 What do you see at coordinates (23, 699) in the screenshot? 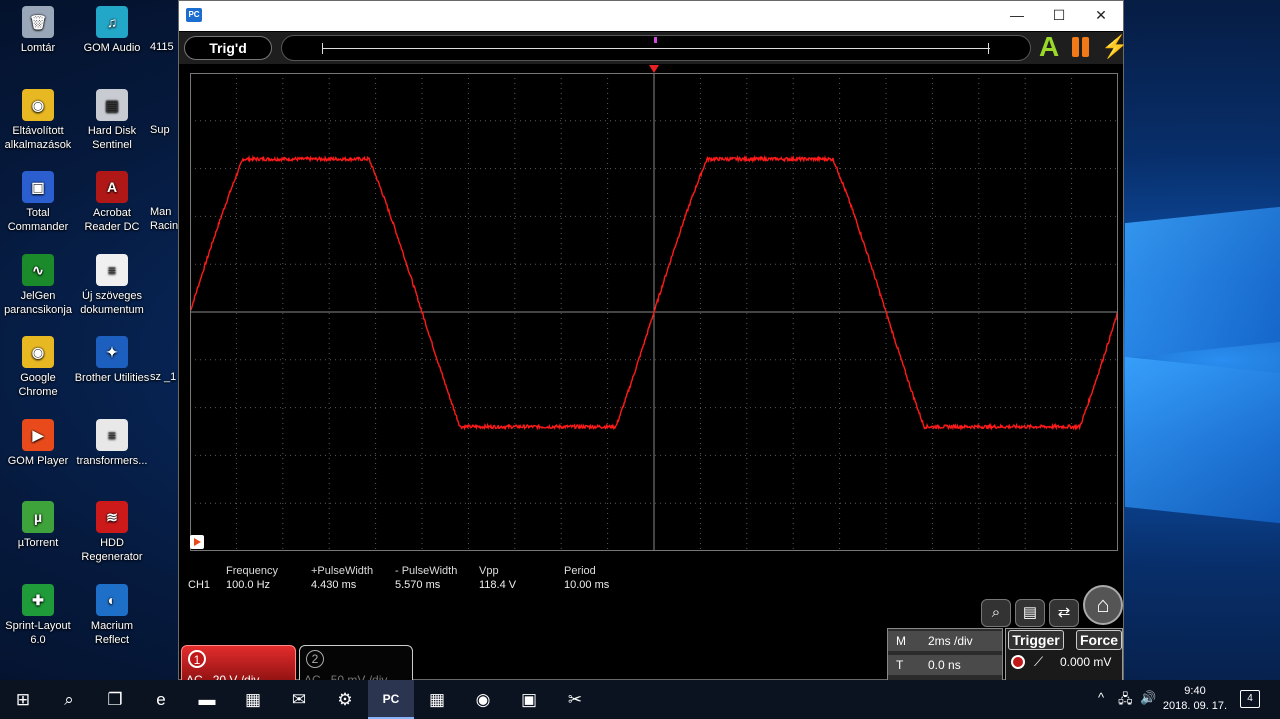
I see `start-button: ⊞` at bounding box center [23, 699].